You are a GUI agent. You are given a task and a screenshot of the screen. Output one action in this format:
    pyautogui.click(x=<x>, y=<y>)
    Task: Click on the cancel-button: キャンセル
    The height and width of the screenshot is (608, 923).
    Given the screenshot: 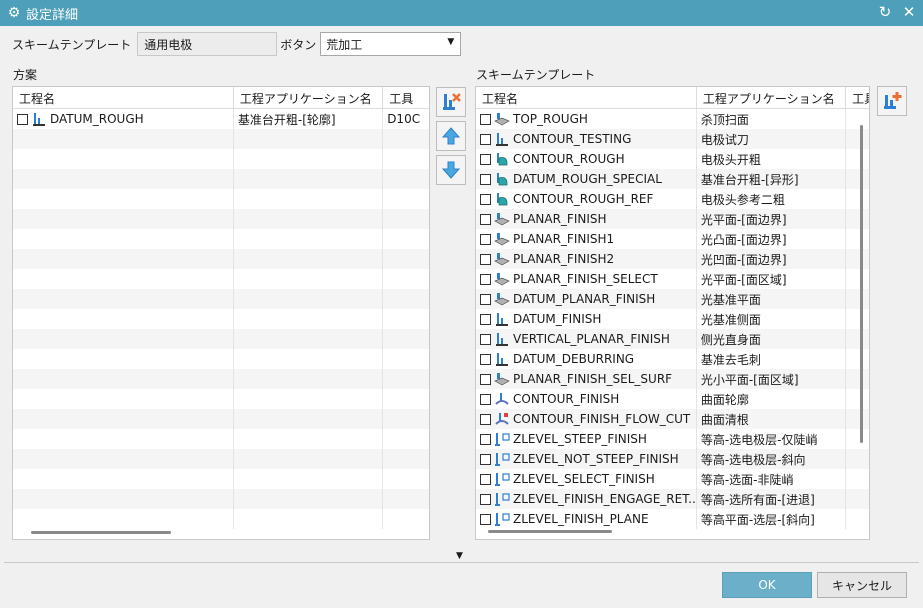 What is the action you would take?
    pyautogui.click(x=862, y=585)
    